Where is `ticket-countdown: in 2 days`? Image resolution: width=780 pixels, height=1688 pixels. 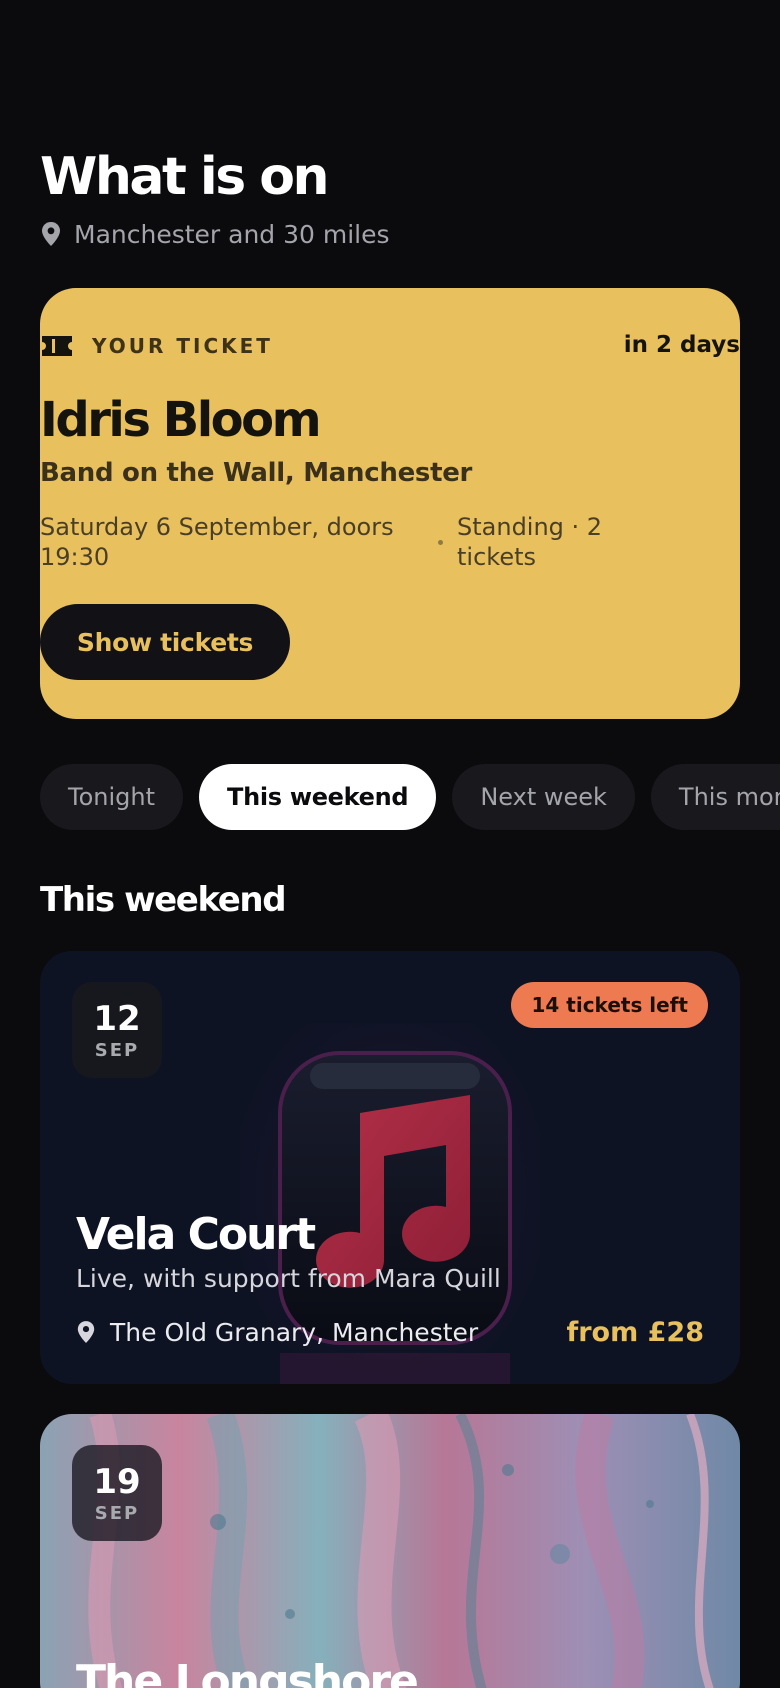 ticket-countdown: in 2 days is located at coordinates (681, 345).